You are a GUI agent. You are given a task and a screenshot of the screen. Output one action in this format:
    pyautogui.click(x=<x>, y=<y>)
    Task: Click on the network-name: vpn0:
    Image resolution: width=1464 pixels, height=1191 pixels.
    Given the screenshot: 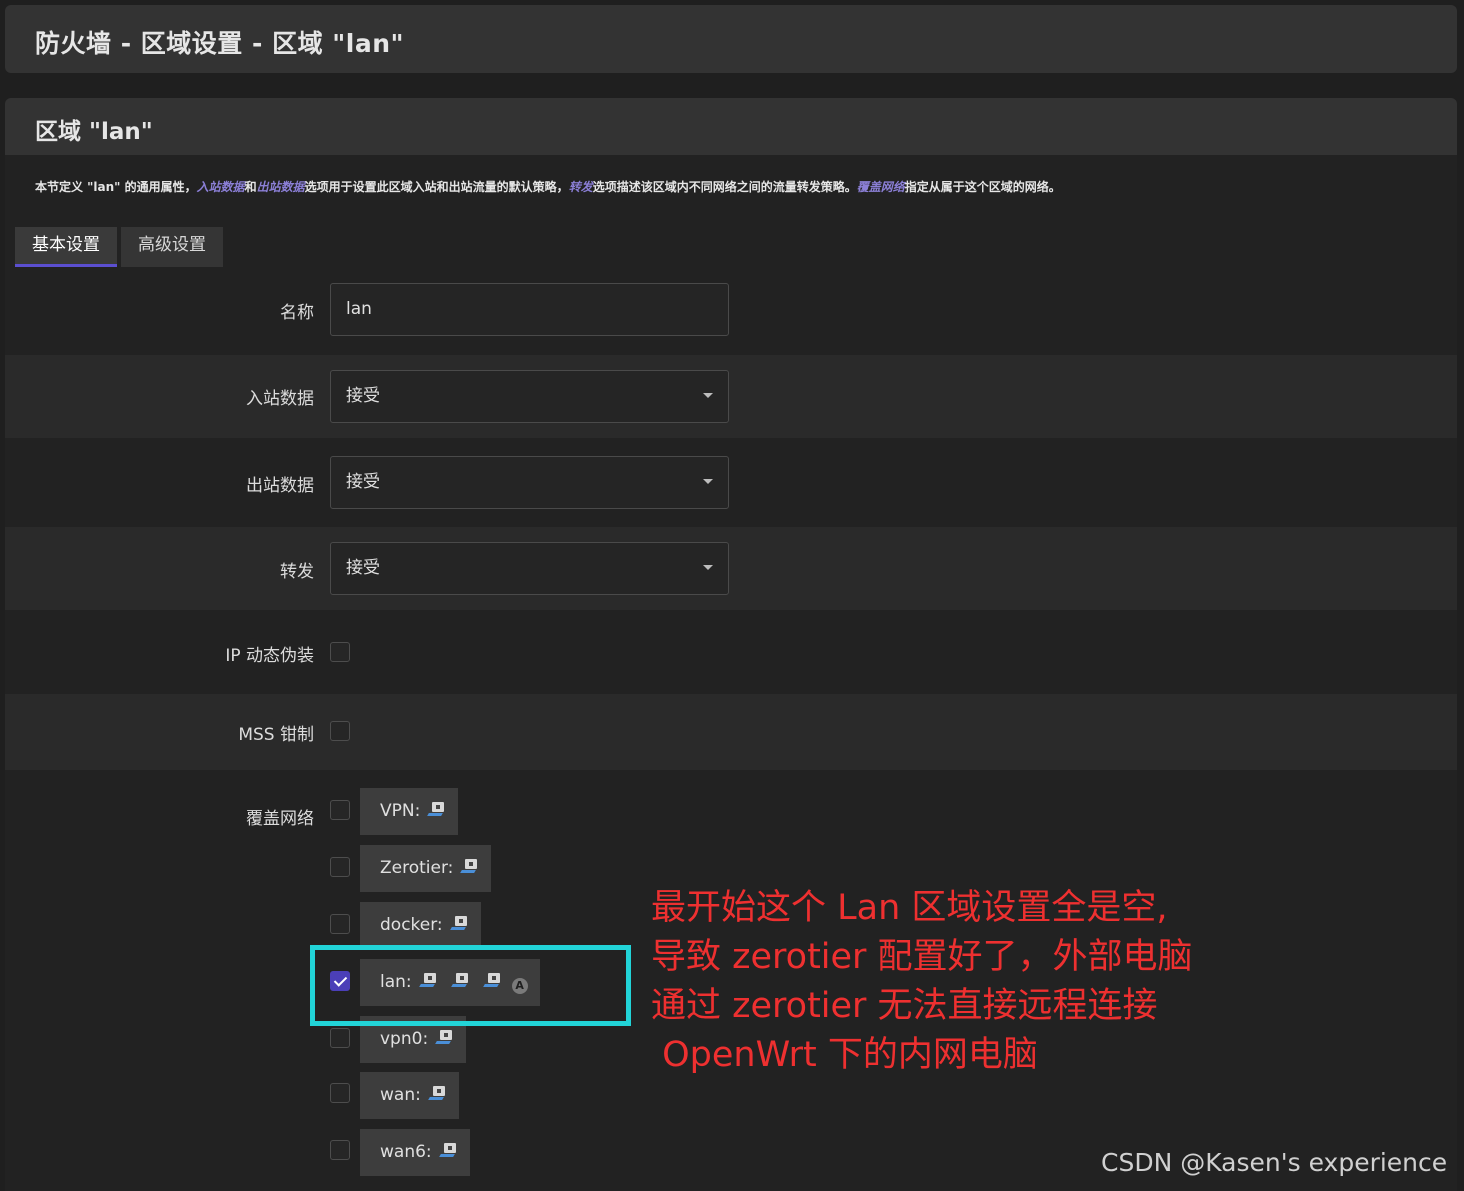 What is the action you would take?
    pyautogui.click(x=404, y=1039)
    